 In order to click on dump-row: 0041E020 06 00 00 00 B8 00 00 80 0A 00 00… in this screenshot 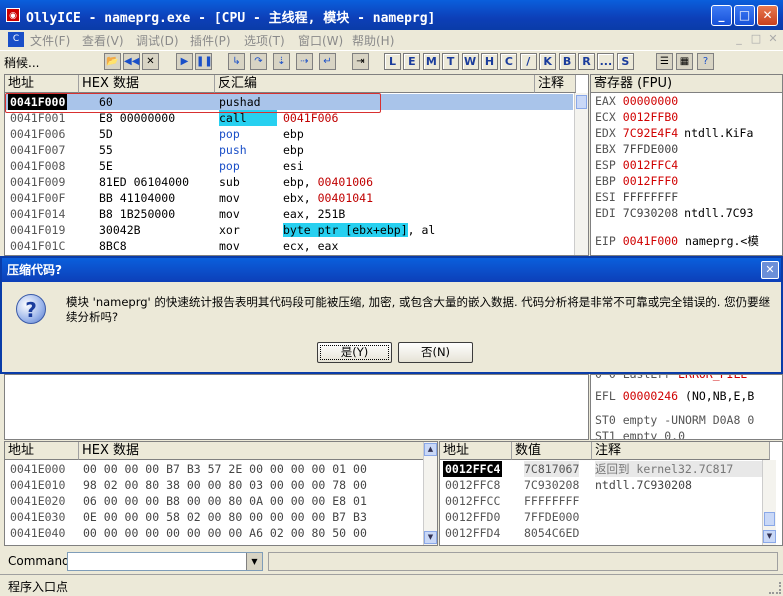, I will do `click(213, 501)`.